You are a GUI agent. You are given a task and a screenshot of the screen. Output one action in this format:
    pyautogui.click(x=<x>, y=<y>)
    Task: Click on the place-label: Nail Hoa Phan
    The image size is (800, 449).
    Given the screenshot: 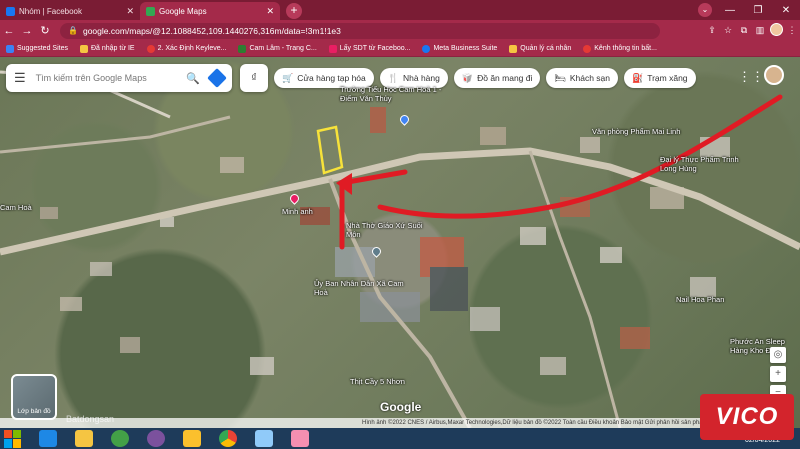 What is the action you would take?
    pyautogui.click(x=711, y=299)
    